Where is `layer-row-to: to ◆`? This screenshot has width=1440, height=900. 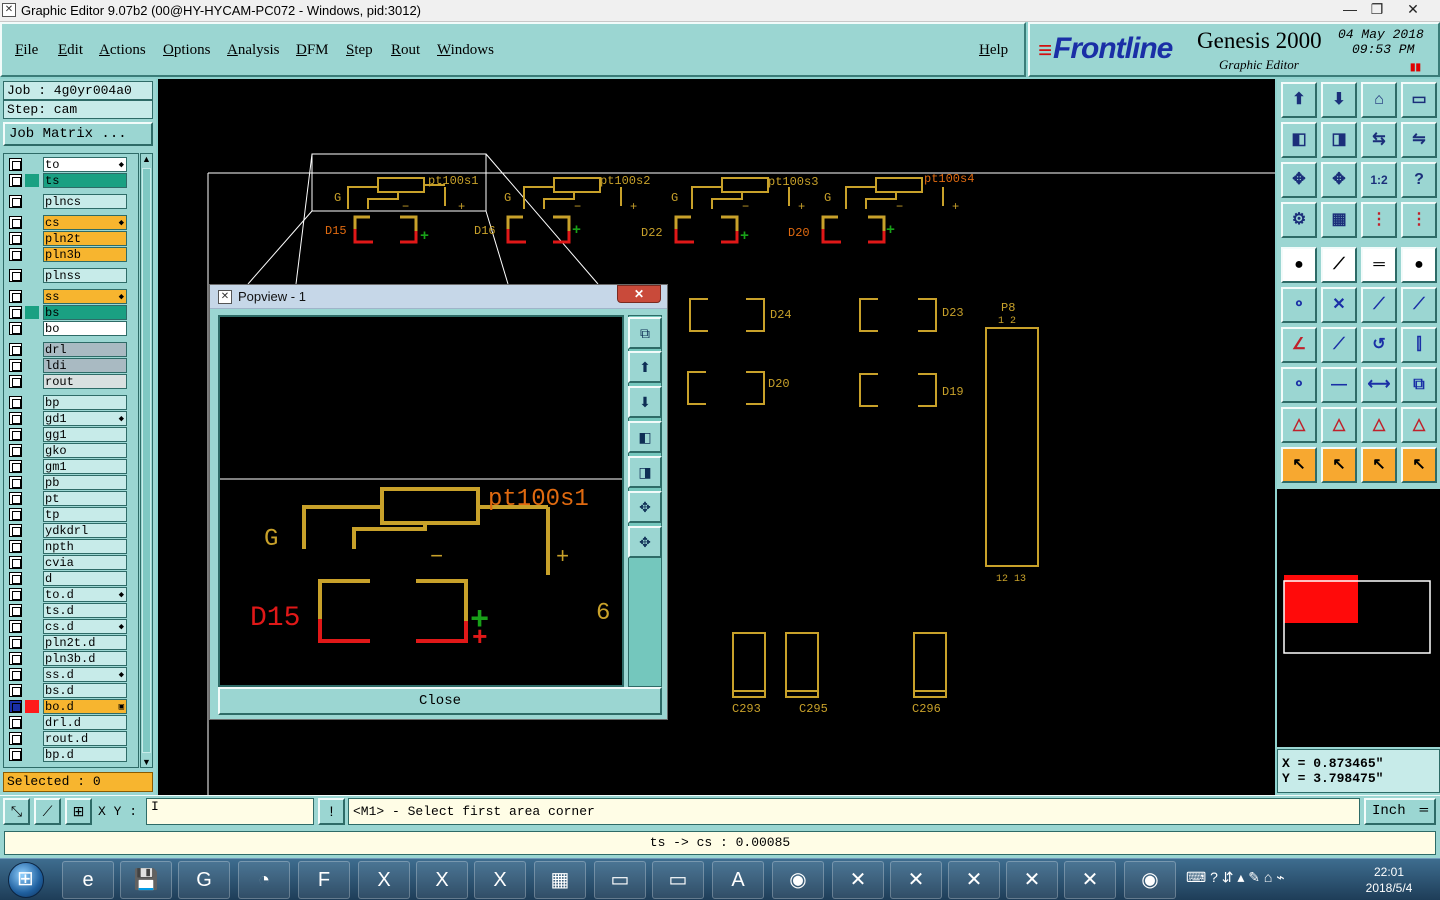
layer-row-to: to ◆ is located at coordinates (67, 164).